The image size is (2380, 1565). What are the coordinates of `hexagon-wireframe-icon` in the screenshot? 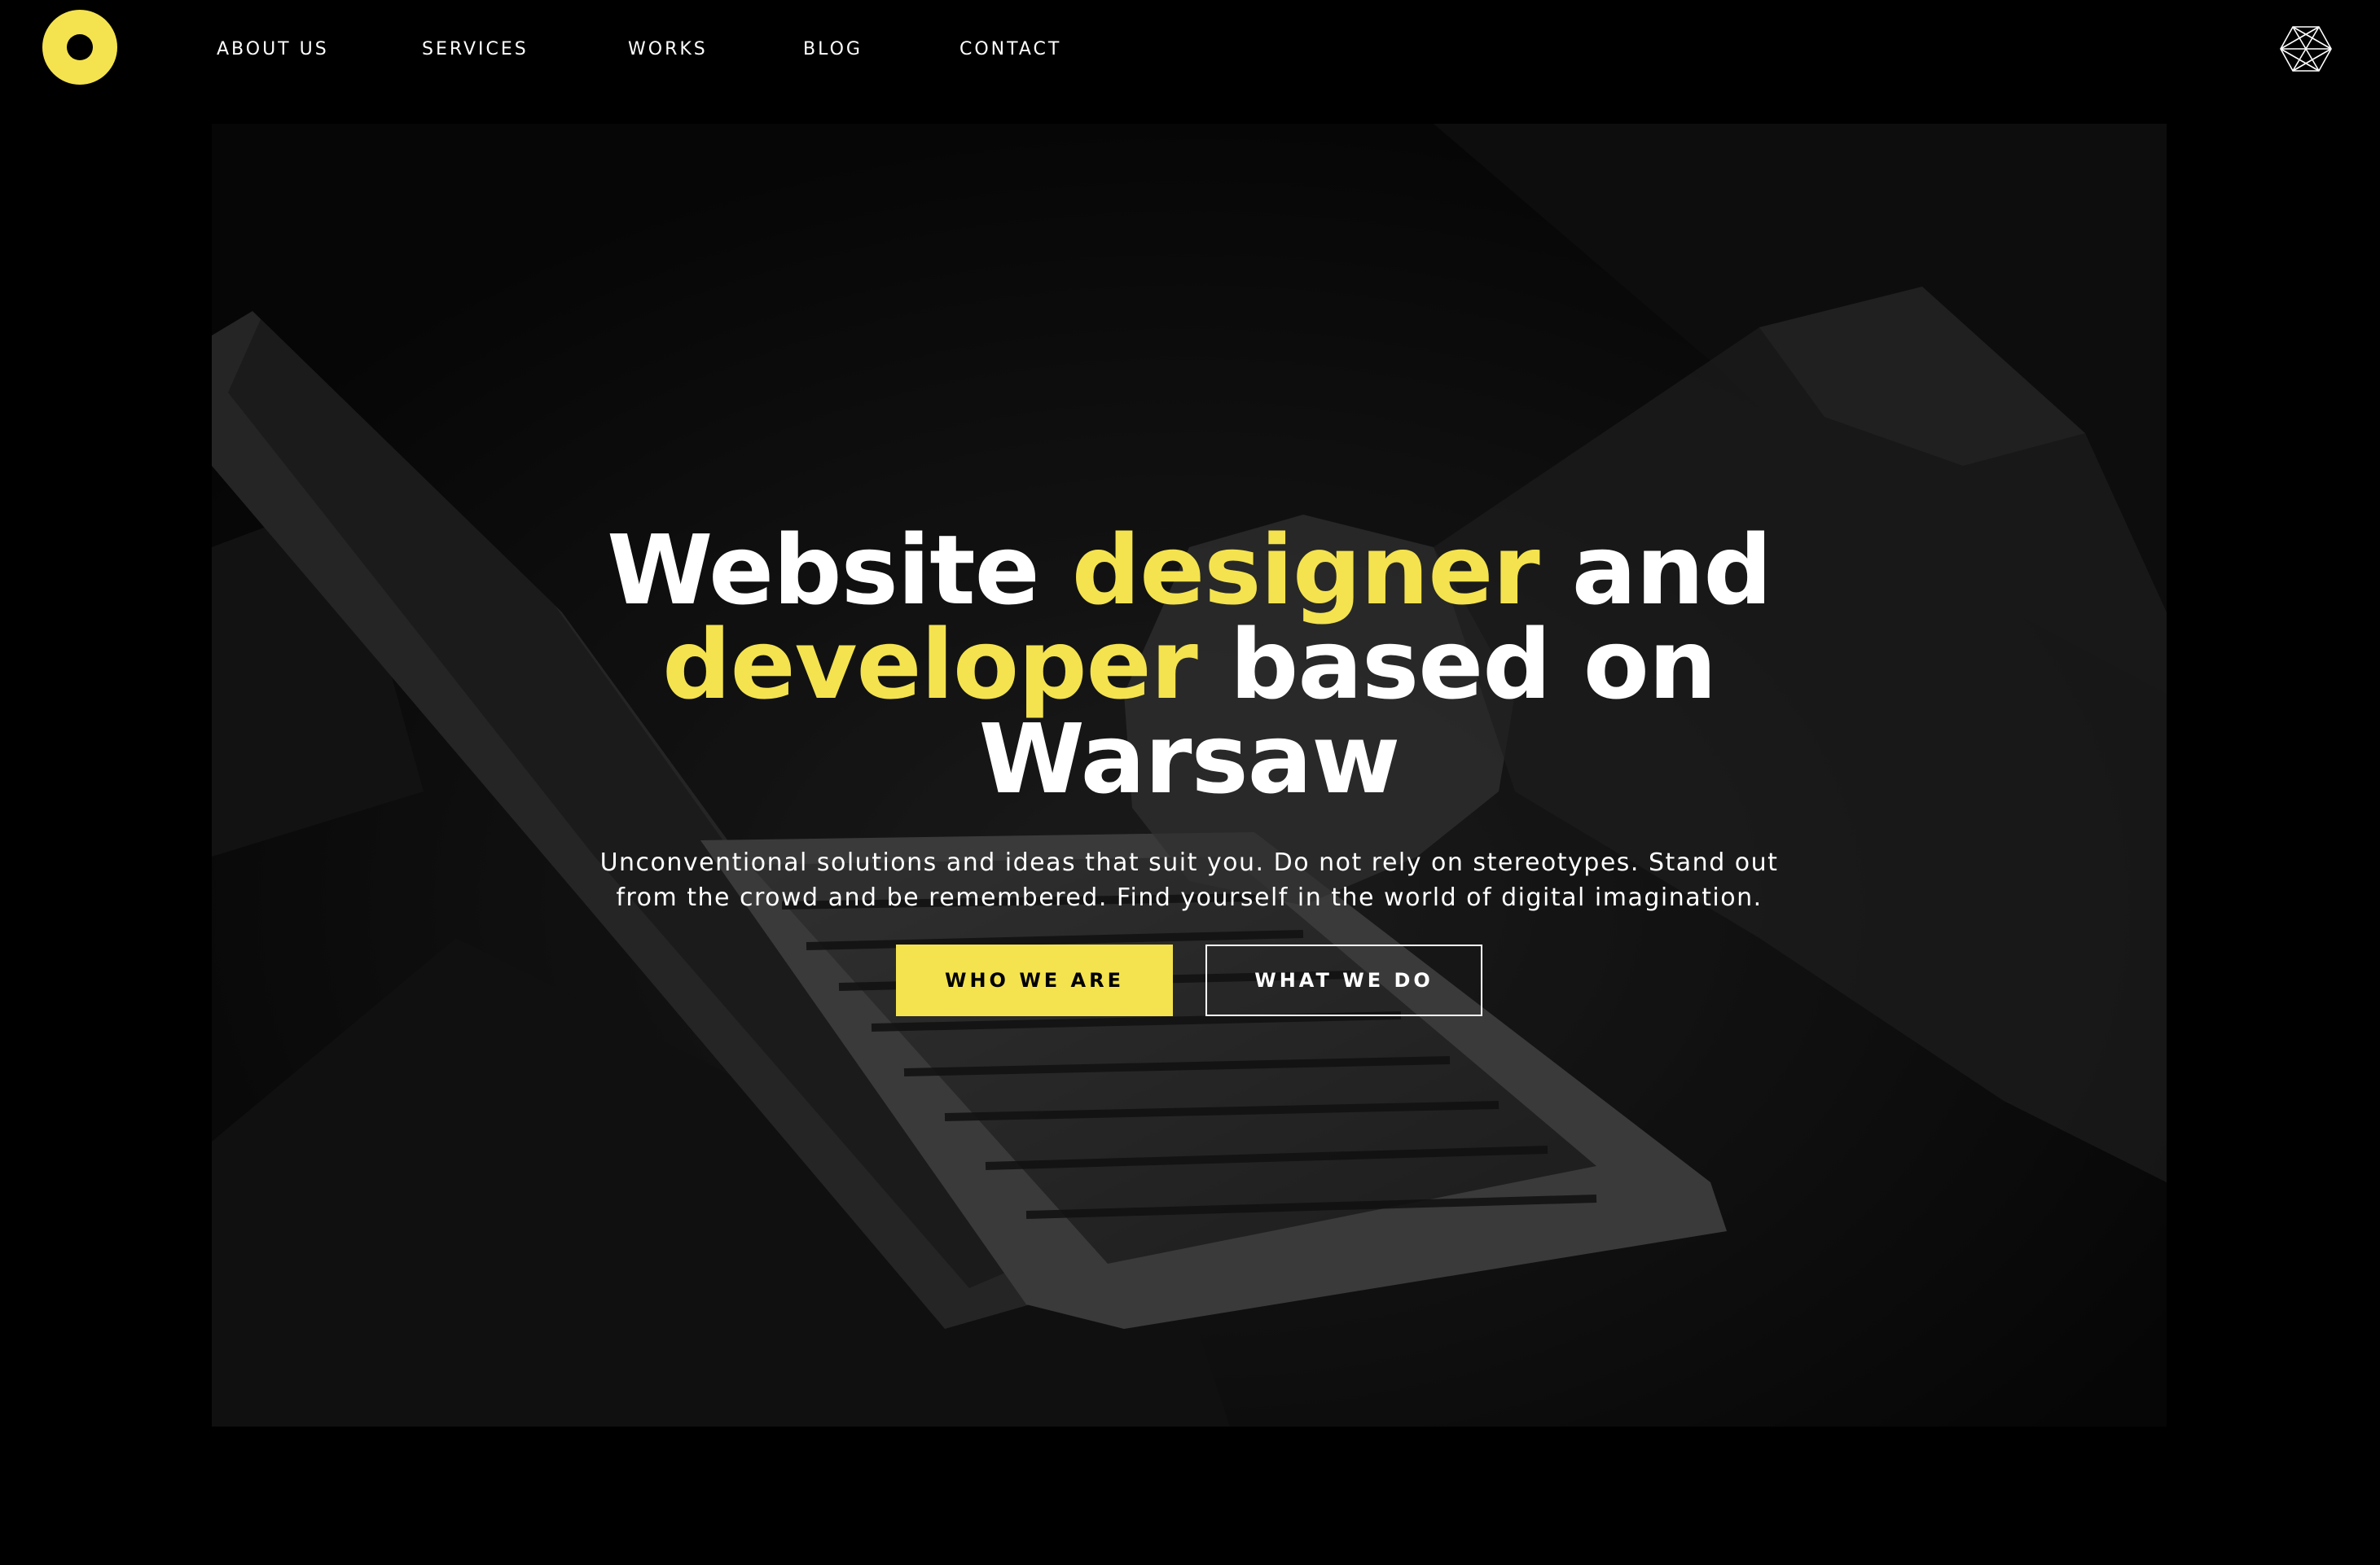 It's located at (2306, 49).